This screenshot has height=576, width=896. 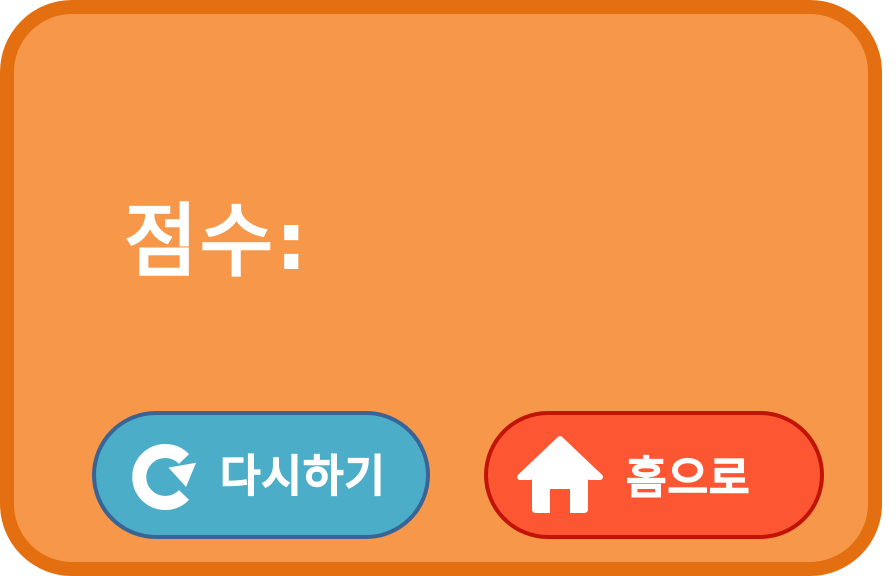 What do you see at coordinates (303, 476) in the screenshot?
I see `retry-button-label: 다시하기` at bounding box center [303, 476].